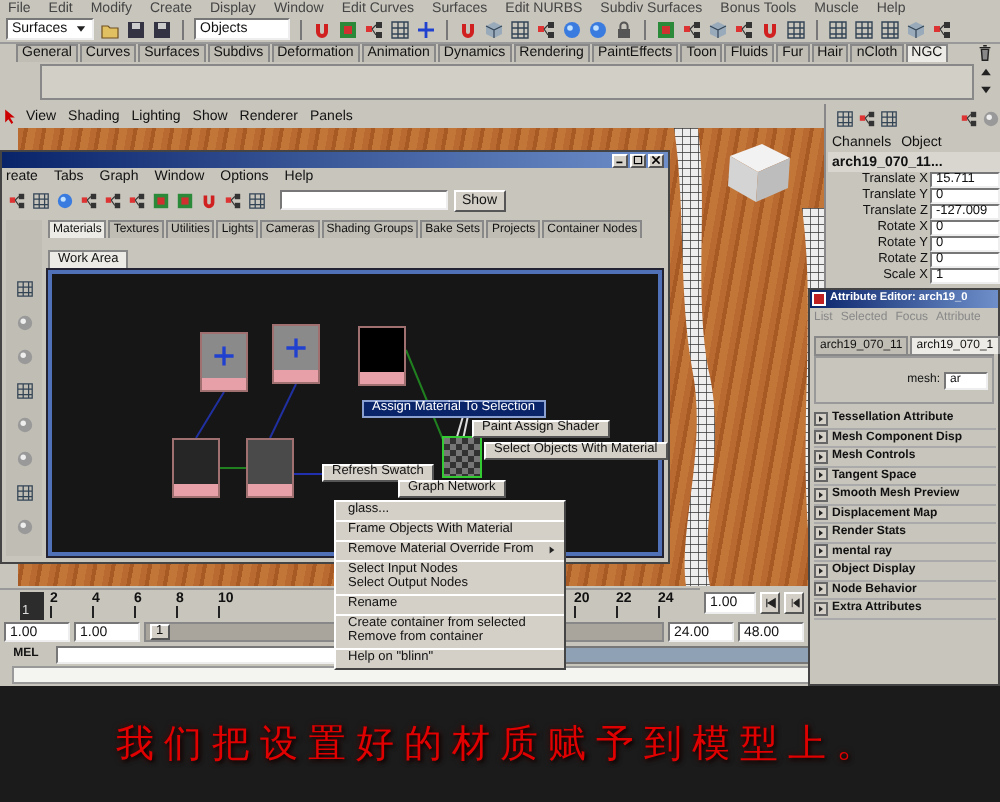 The width and height of the screenshot is (1000, 802). I want to click on subtitle-text: 我们把设置好的材质赋予到模型上。, so click(500, 744).